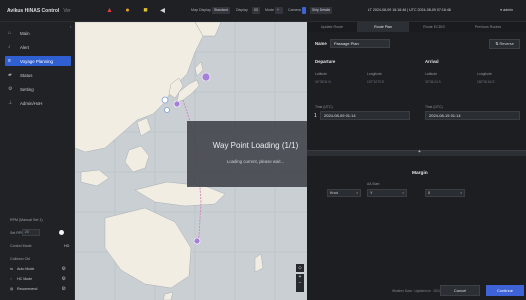  I want to click on arr-time-label: Time (UTC), so click(434, 107).